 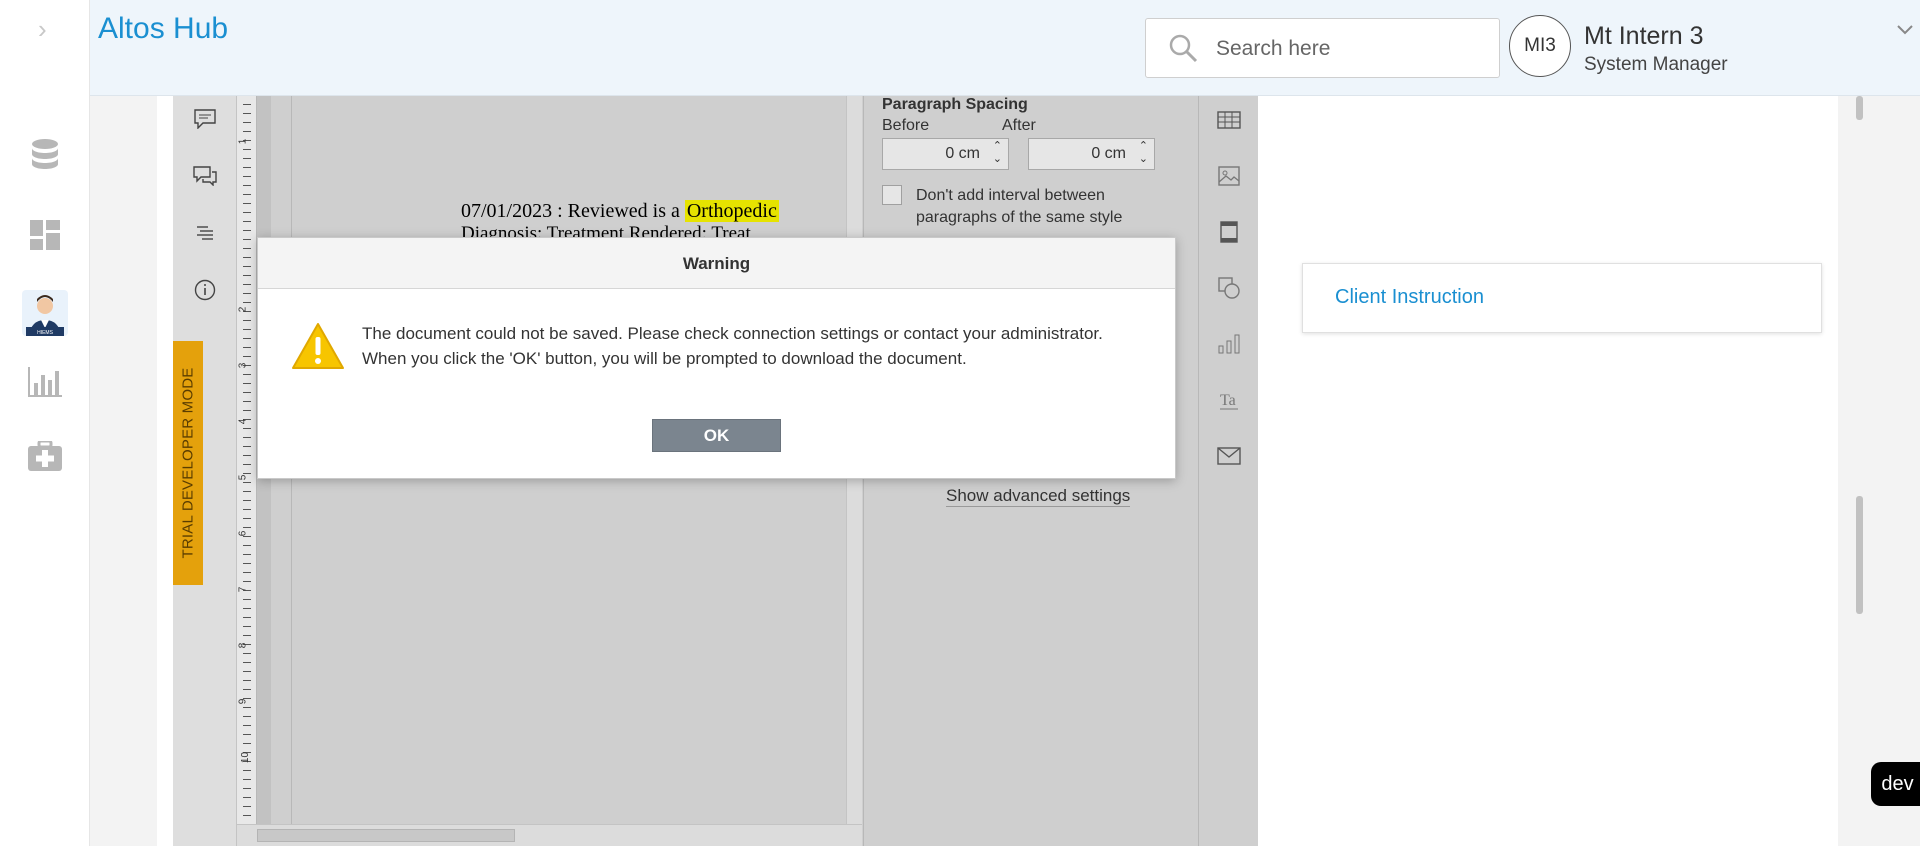 I want to click on ruler-number: 7, so click(x=243, y=589).